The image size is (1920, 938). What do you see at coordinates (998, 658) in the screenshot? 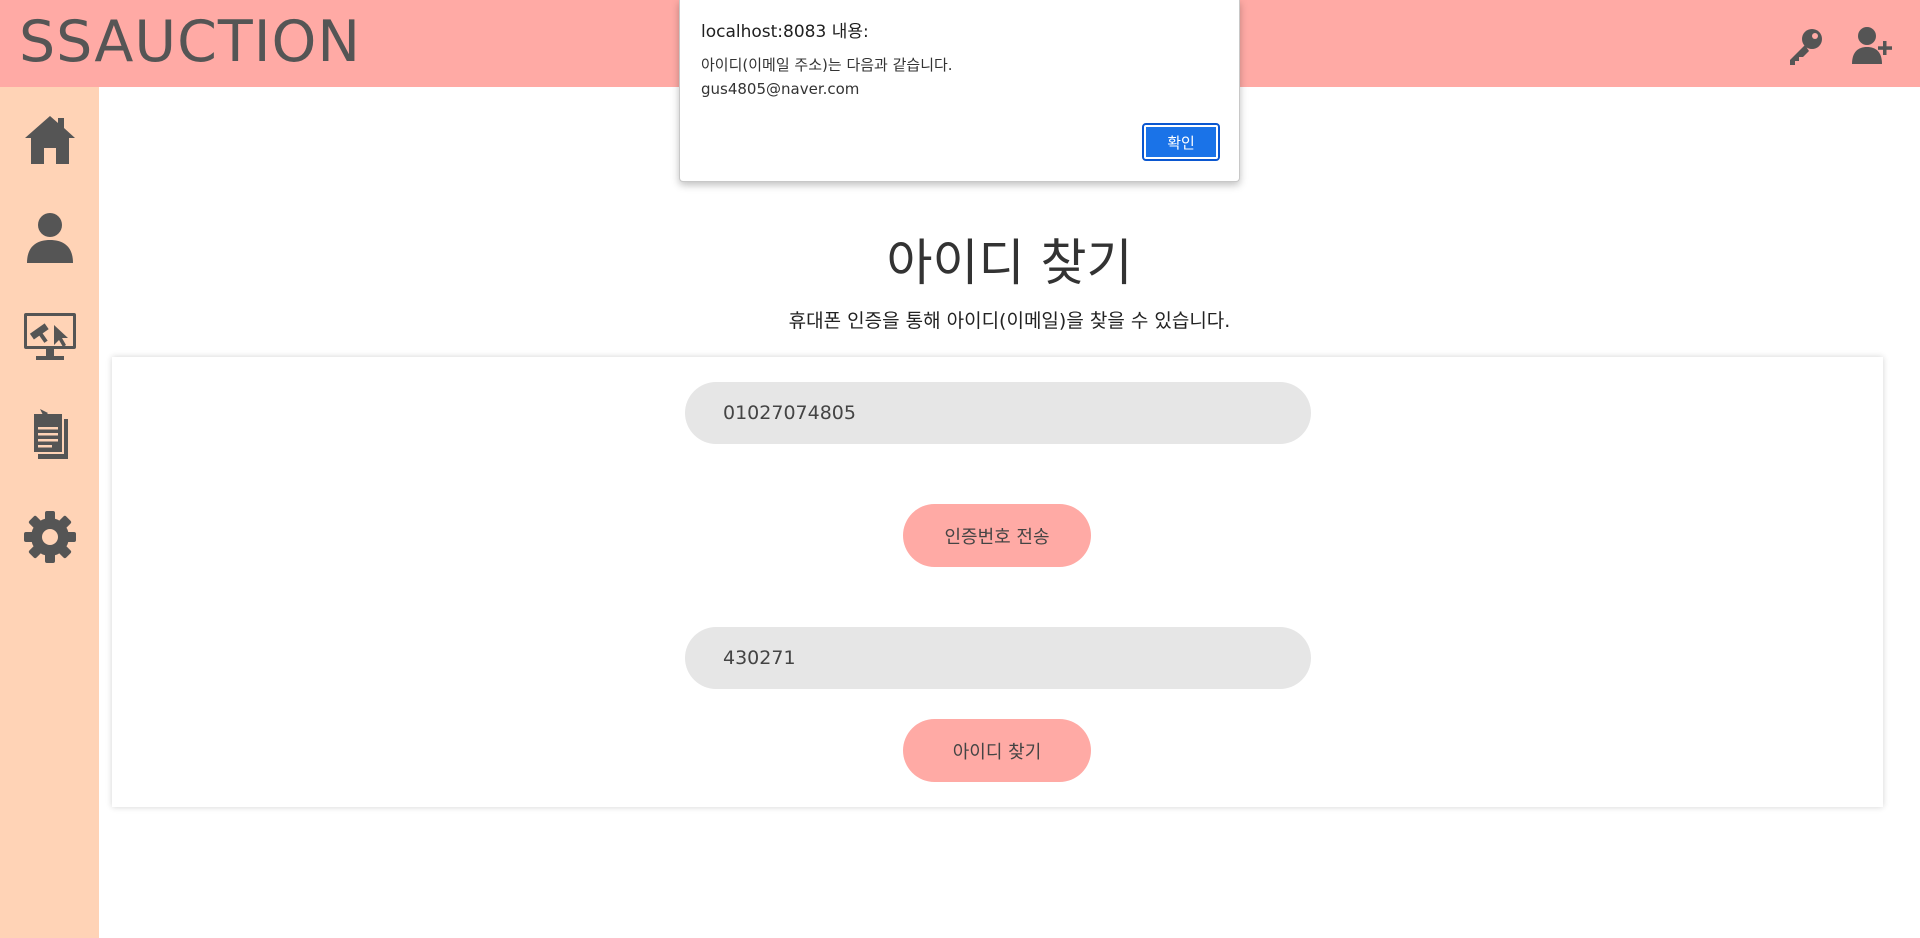
I see `verification-code-input: 430271` at bounding box center [998, 658].